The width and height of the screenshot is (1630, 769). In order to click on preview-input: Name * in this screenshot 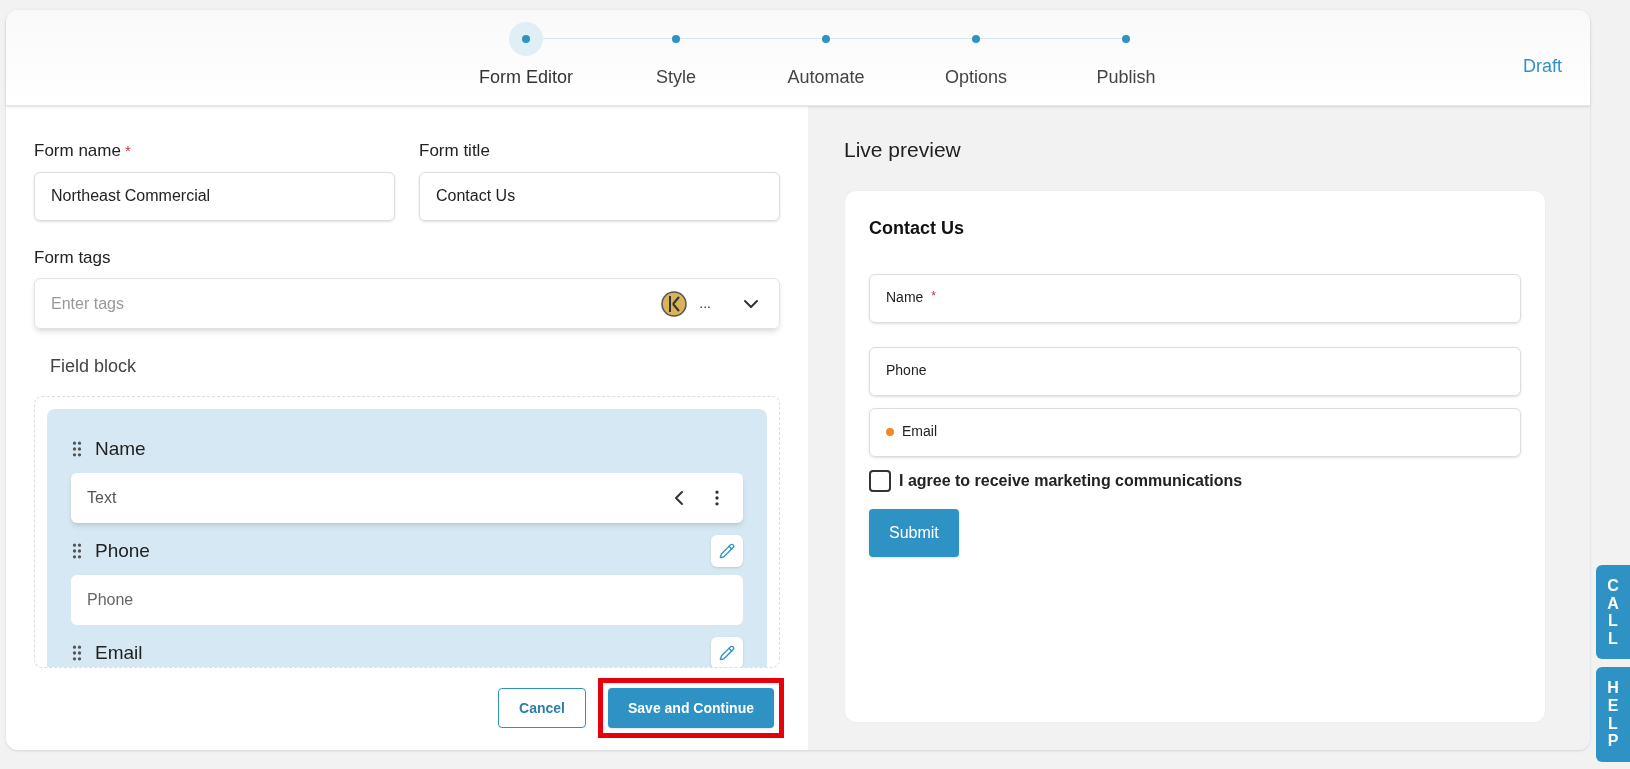, I will do `click(1195, 298)`.